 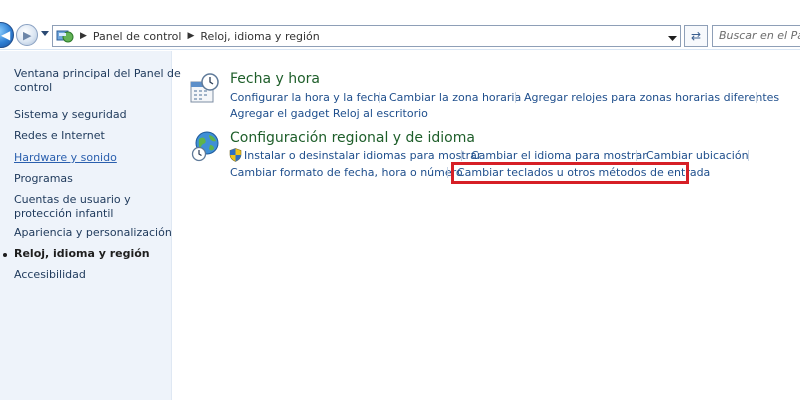 What do you see at coordinates (697, 155) in the screenshot?
I see `link-cambiar-ubicacion: Cambiar ubicación` at bounding box center [697, 155].